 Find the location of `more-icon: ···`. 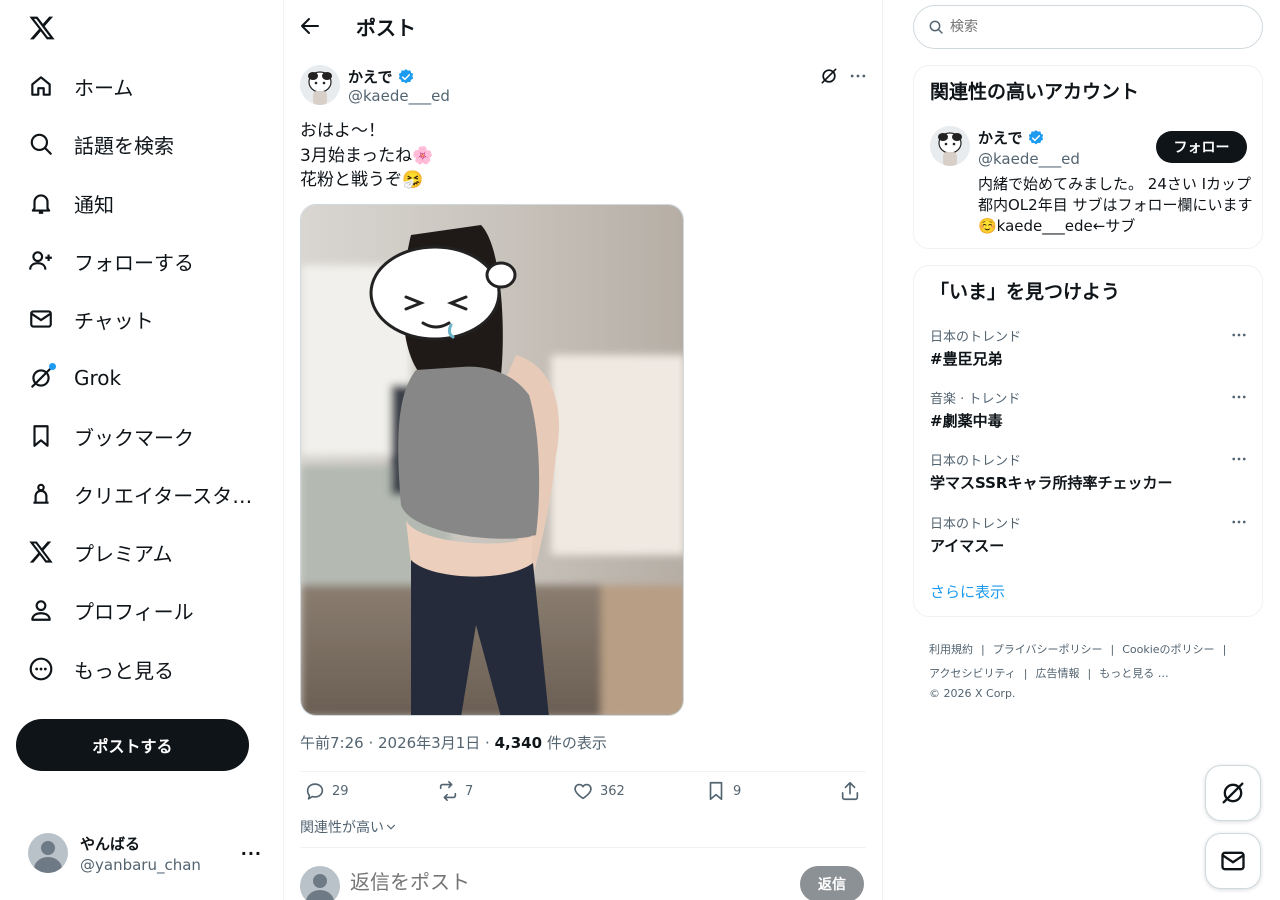

more-icon: ··· is located at coordinates (251, 853).